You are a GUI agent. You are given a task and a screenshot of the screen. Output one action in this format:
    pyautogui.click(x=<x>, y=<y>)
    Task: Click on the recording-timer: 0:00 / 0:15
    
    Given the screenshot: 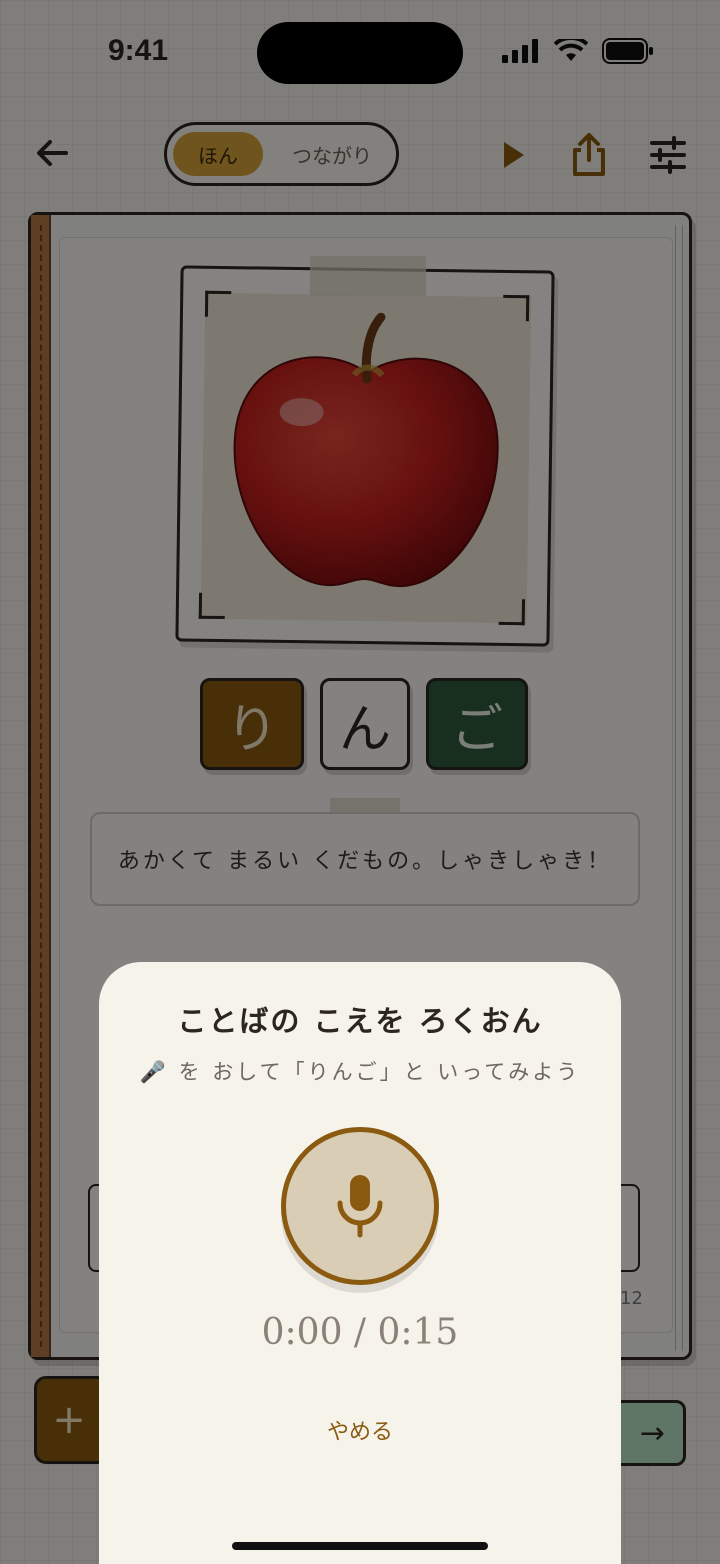 What is the action you would take?
    pyautogui.click(x=360, y=1332)
    